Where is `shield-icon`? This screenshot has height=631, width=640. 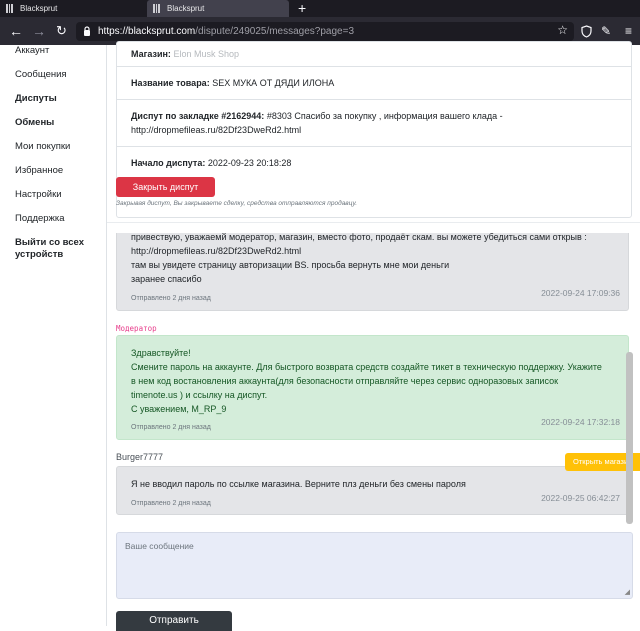
shield-icon is located at coordinates (586, 31).